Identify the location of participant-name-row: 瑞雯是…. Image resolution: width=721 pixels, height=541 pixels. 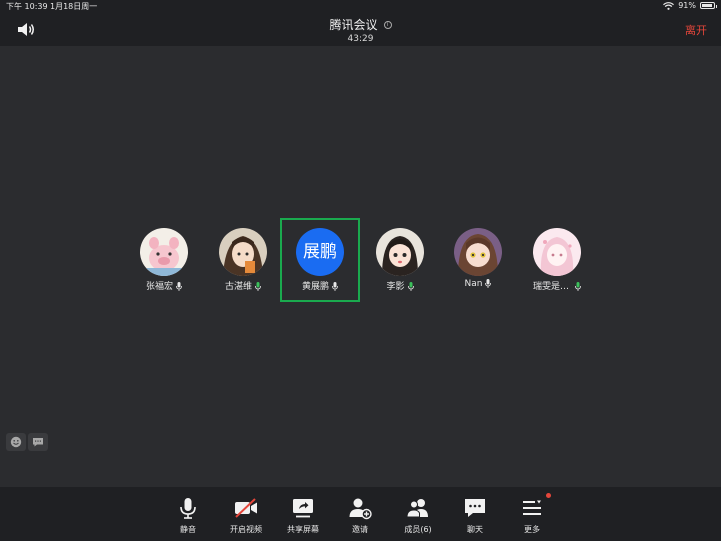
(557, 285).